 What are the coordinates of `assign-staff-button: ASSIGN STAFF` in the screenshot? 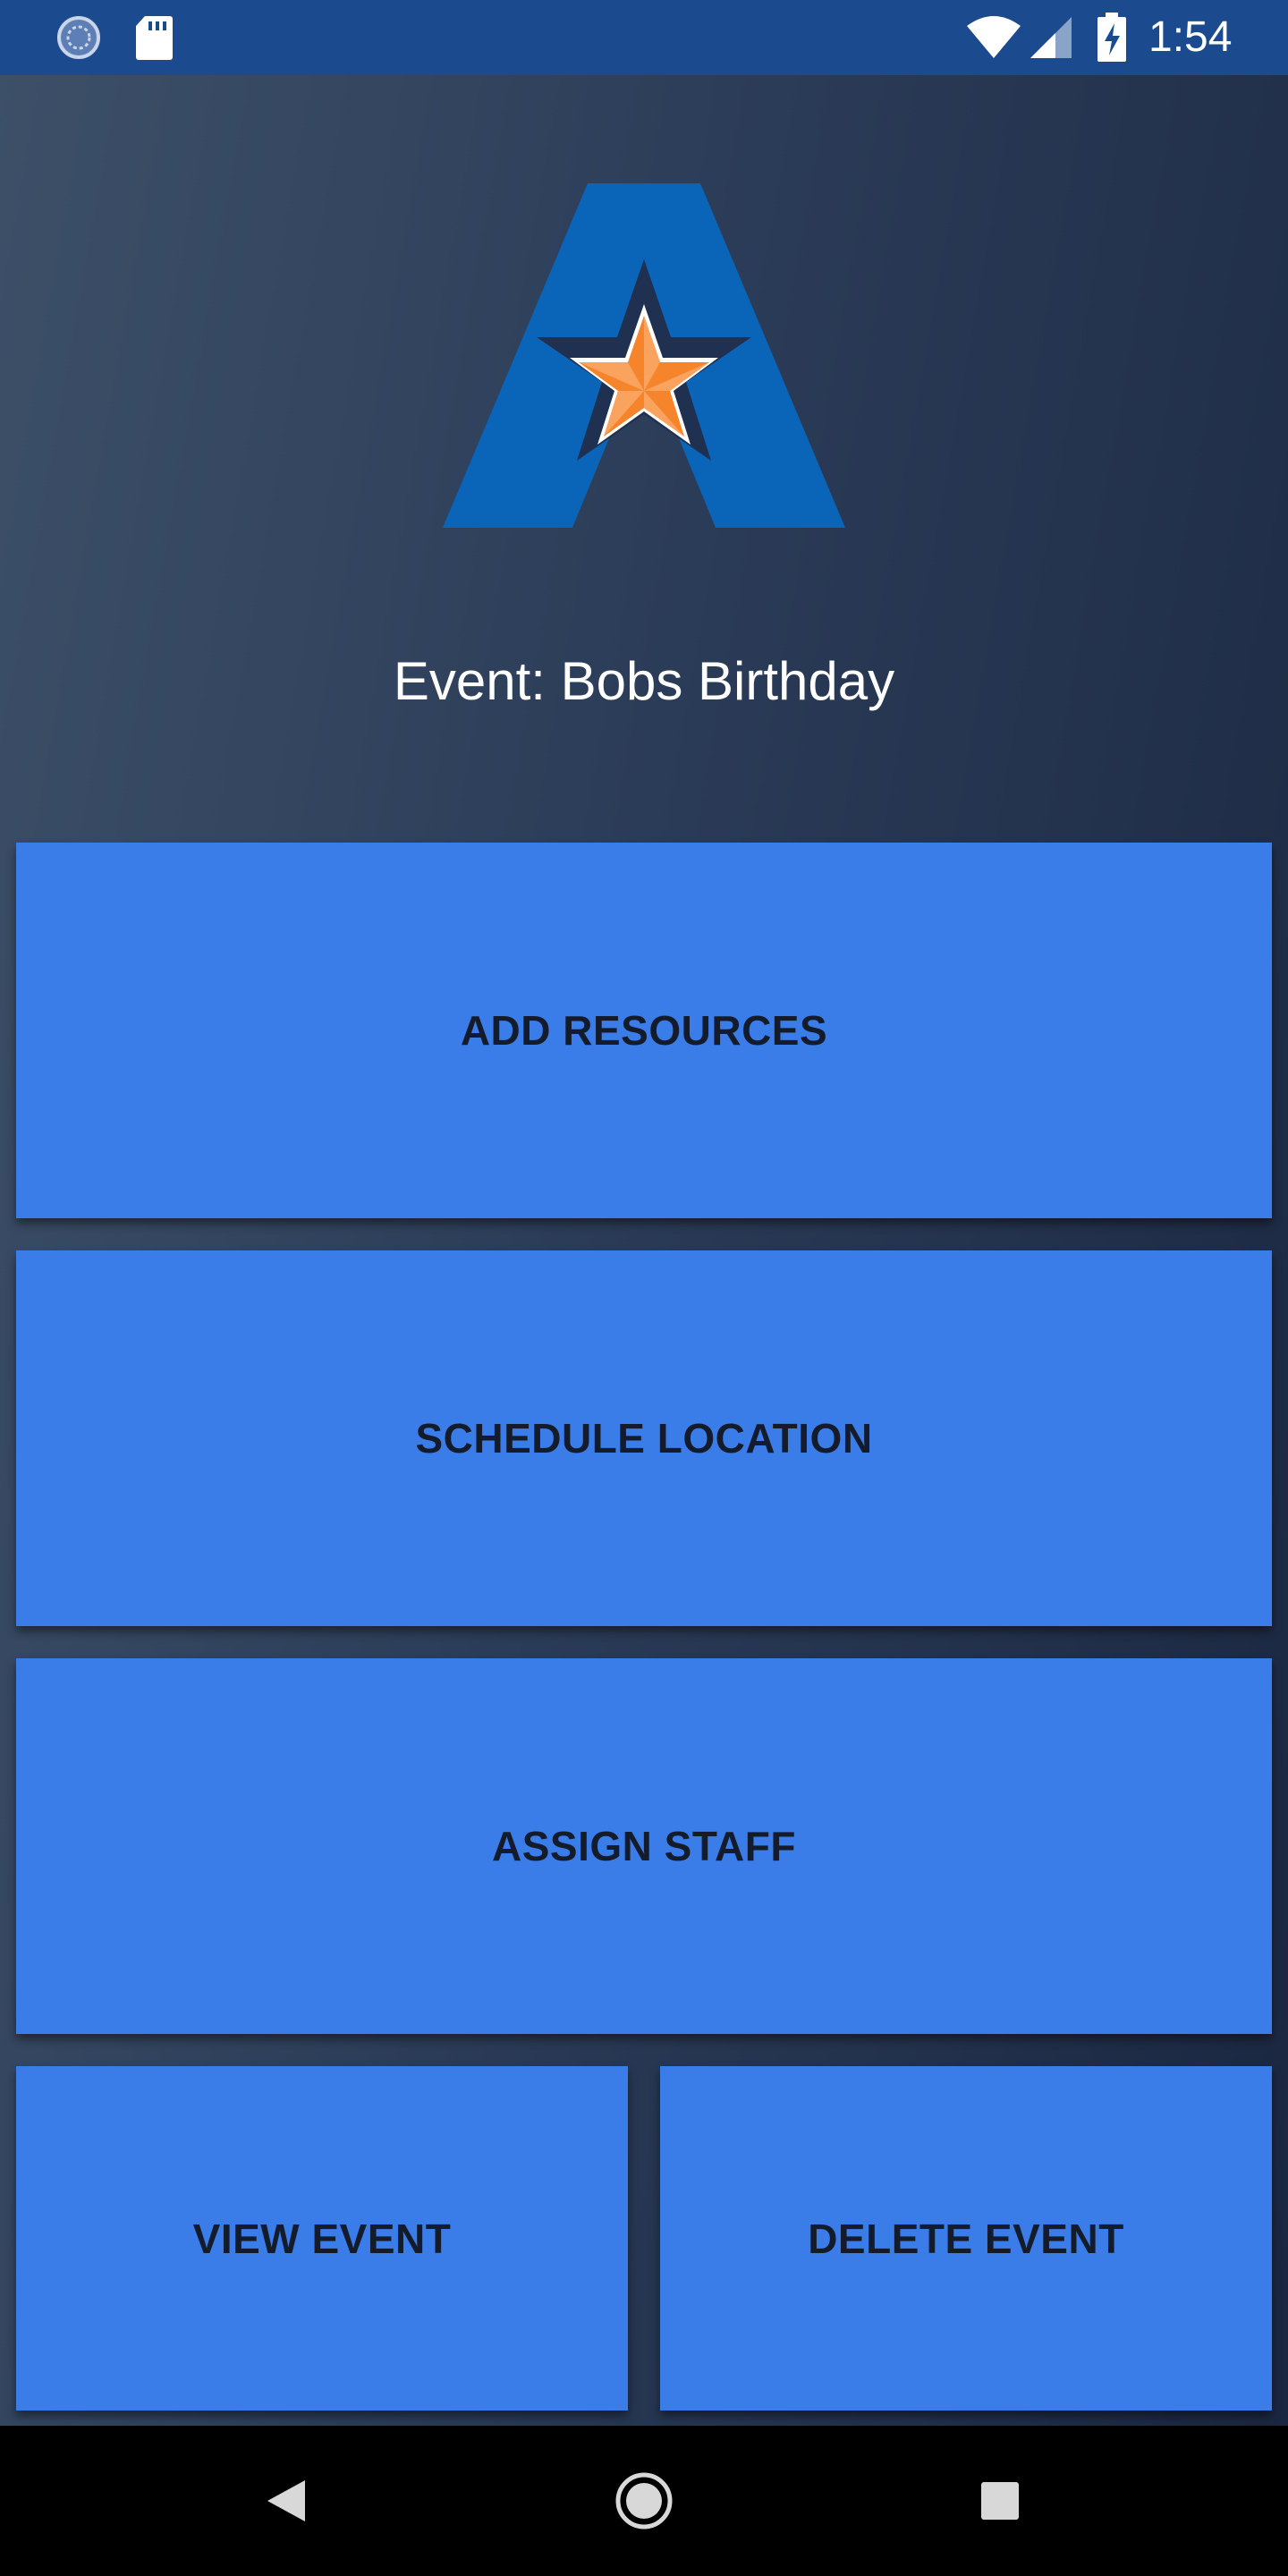 It's located at (644, 1846).